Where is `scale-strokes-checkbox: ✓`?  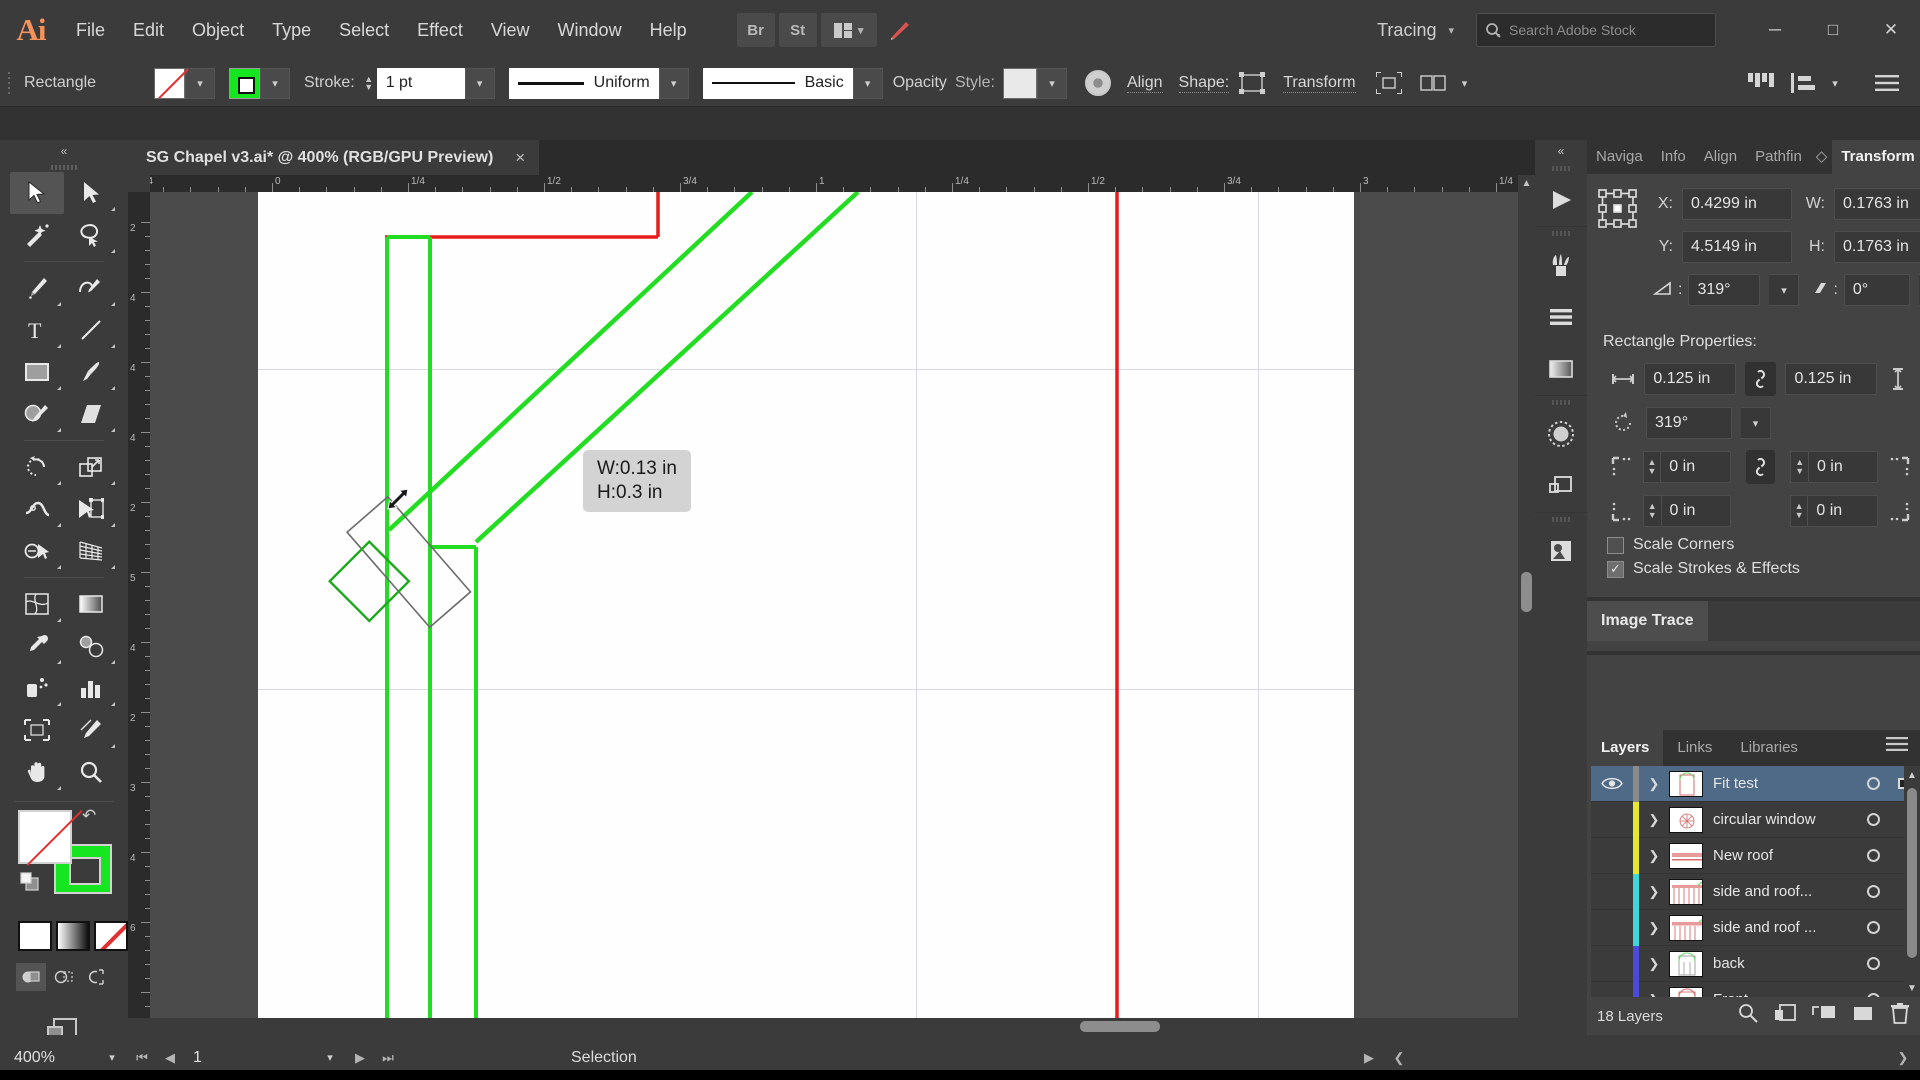
scale-strokes-checkbox: ✓ is located at coordinates (1615, 569).